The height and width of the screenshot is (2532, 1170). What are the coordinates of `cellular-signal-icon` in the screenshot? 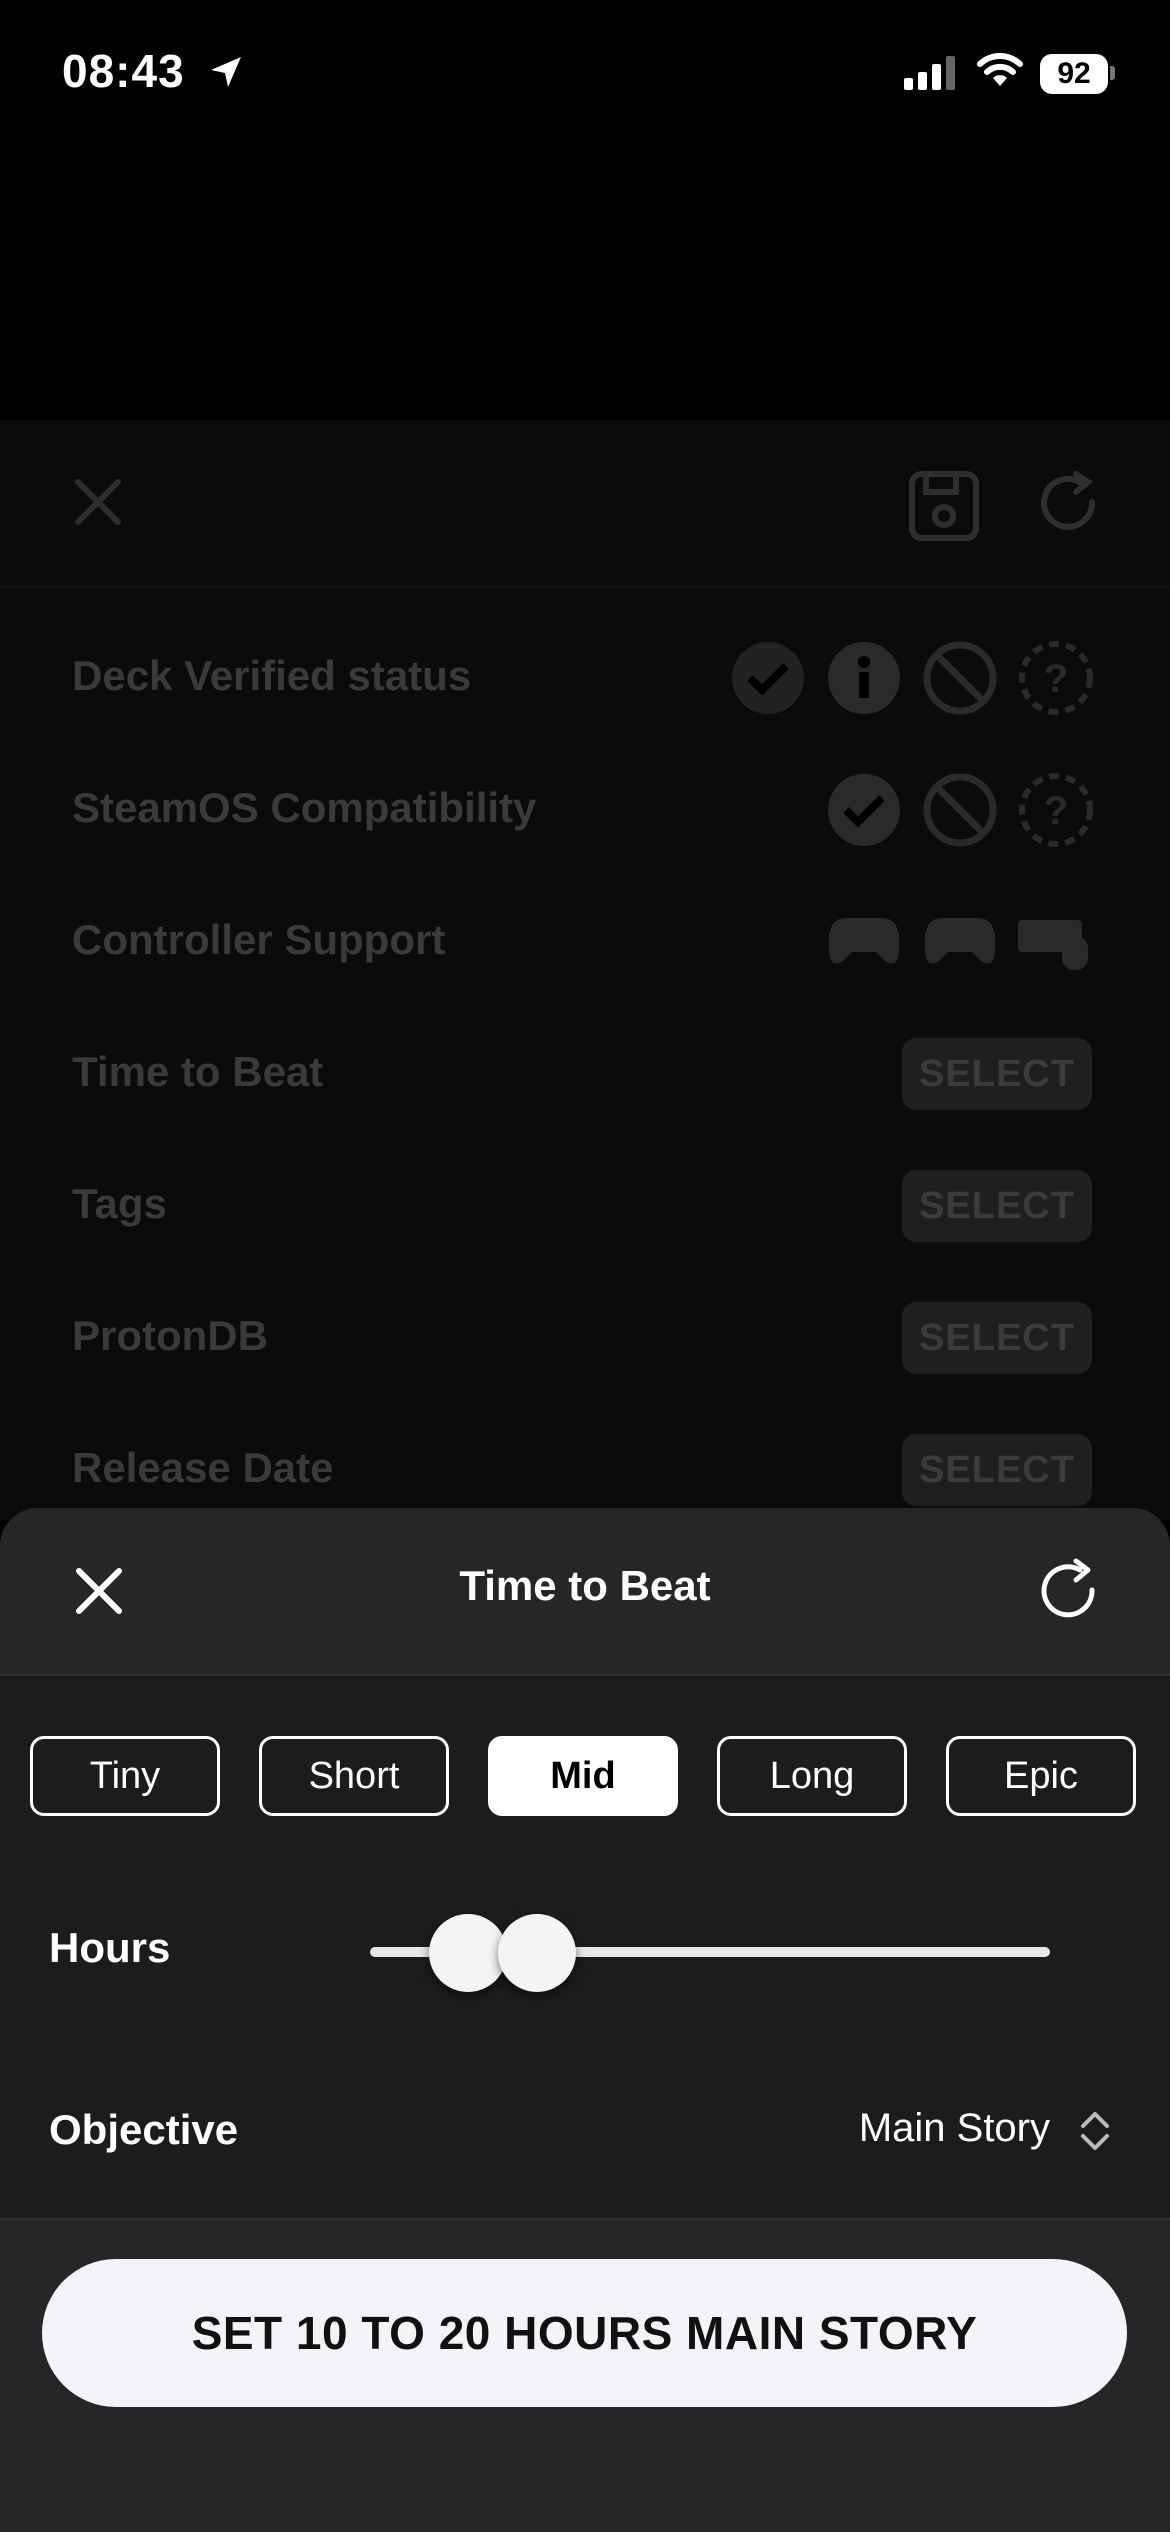 It's located at (929, 72).